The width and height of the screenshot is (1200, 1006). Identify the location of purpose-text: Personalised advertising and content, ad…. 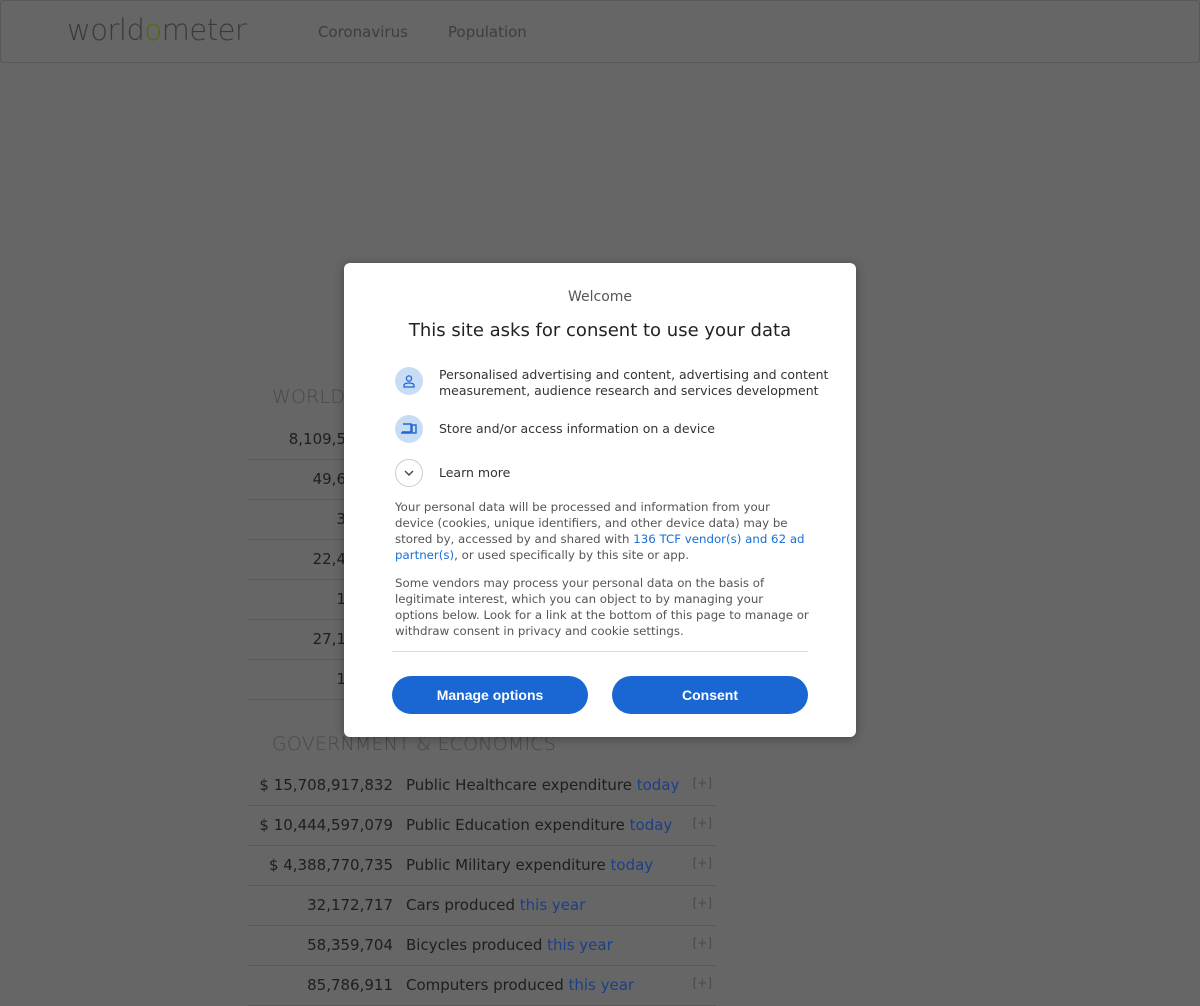
(633, 383).